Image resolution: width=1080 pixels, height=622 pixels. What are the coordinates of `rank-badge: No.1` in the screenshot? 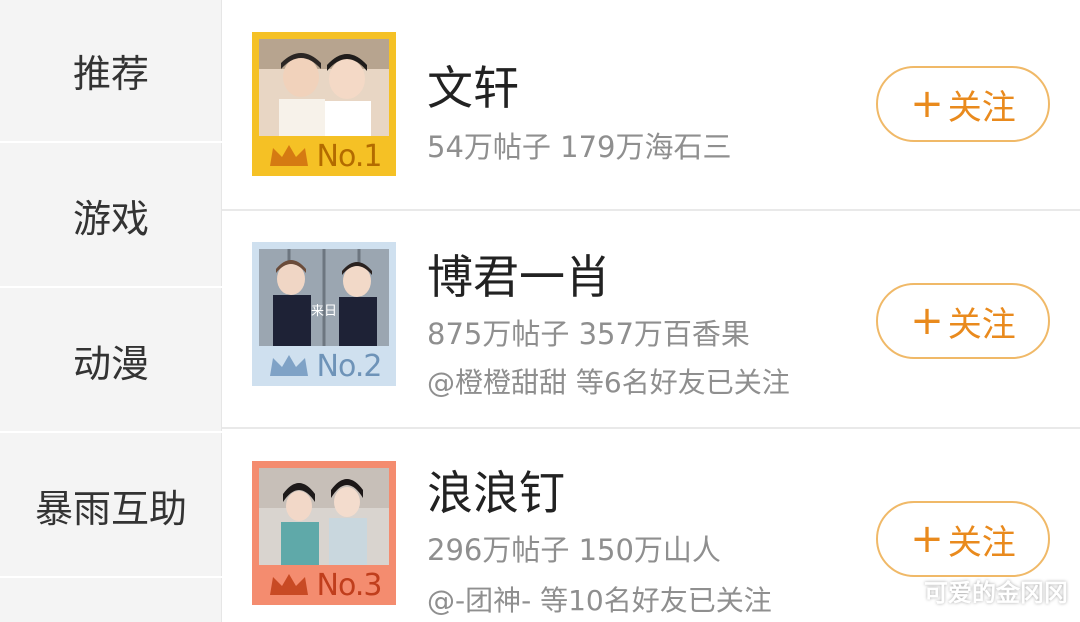 It's located at (324, 156).